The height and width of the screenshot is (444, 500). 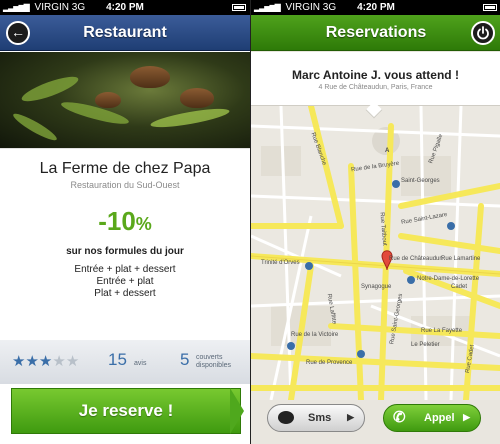 What do you see at coordinates (416, 259) in the screenshot?
I see `map-street-label: Rue de Châteaudun` at bounding box center [416, 259].